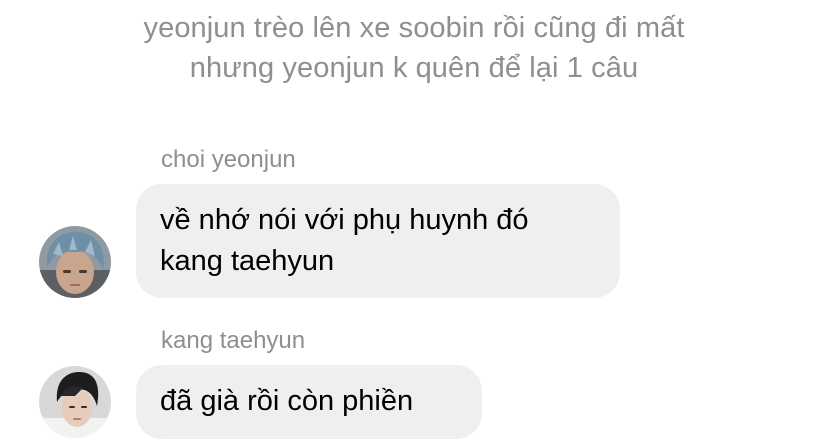 This screenshot has width=828, height=448. I want to click on message-bubble: về nhớ nói với phụ huynh đó kang taehyun, so click(378, 241).